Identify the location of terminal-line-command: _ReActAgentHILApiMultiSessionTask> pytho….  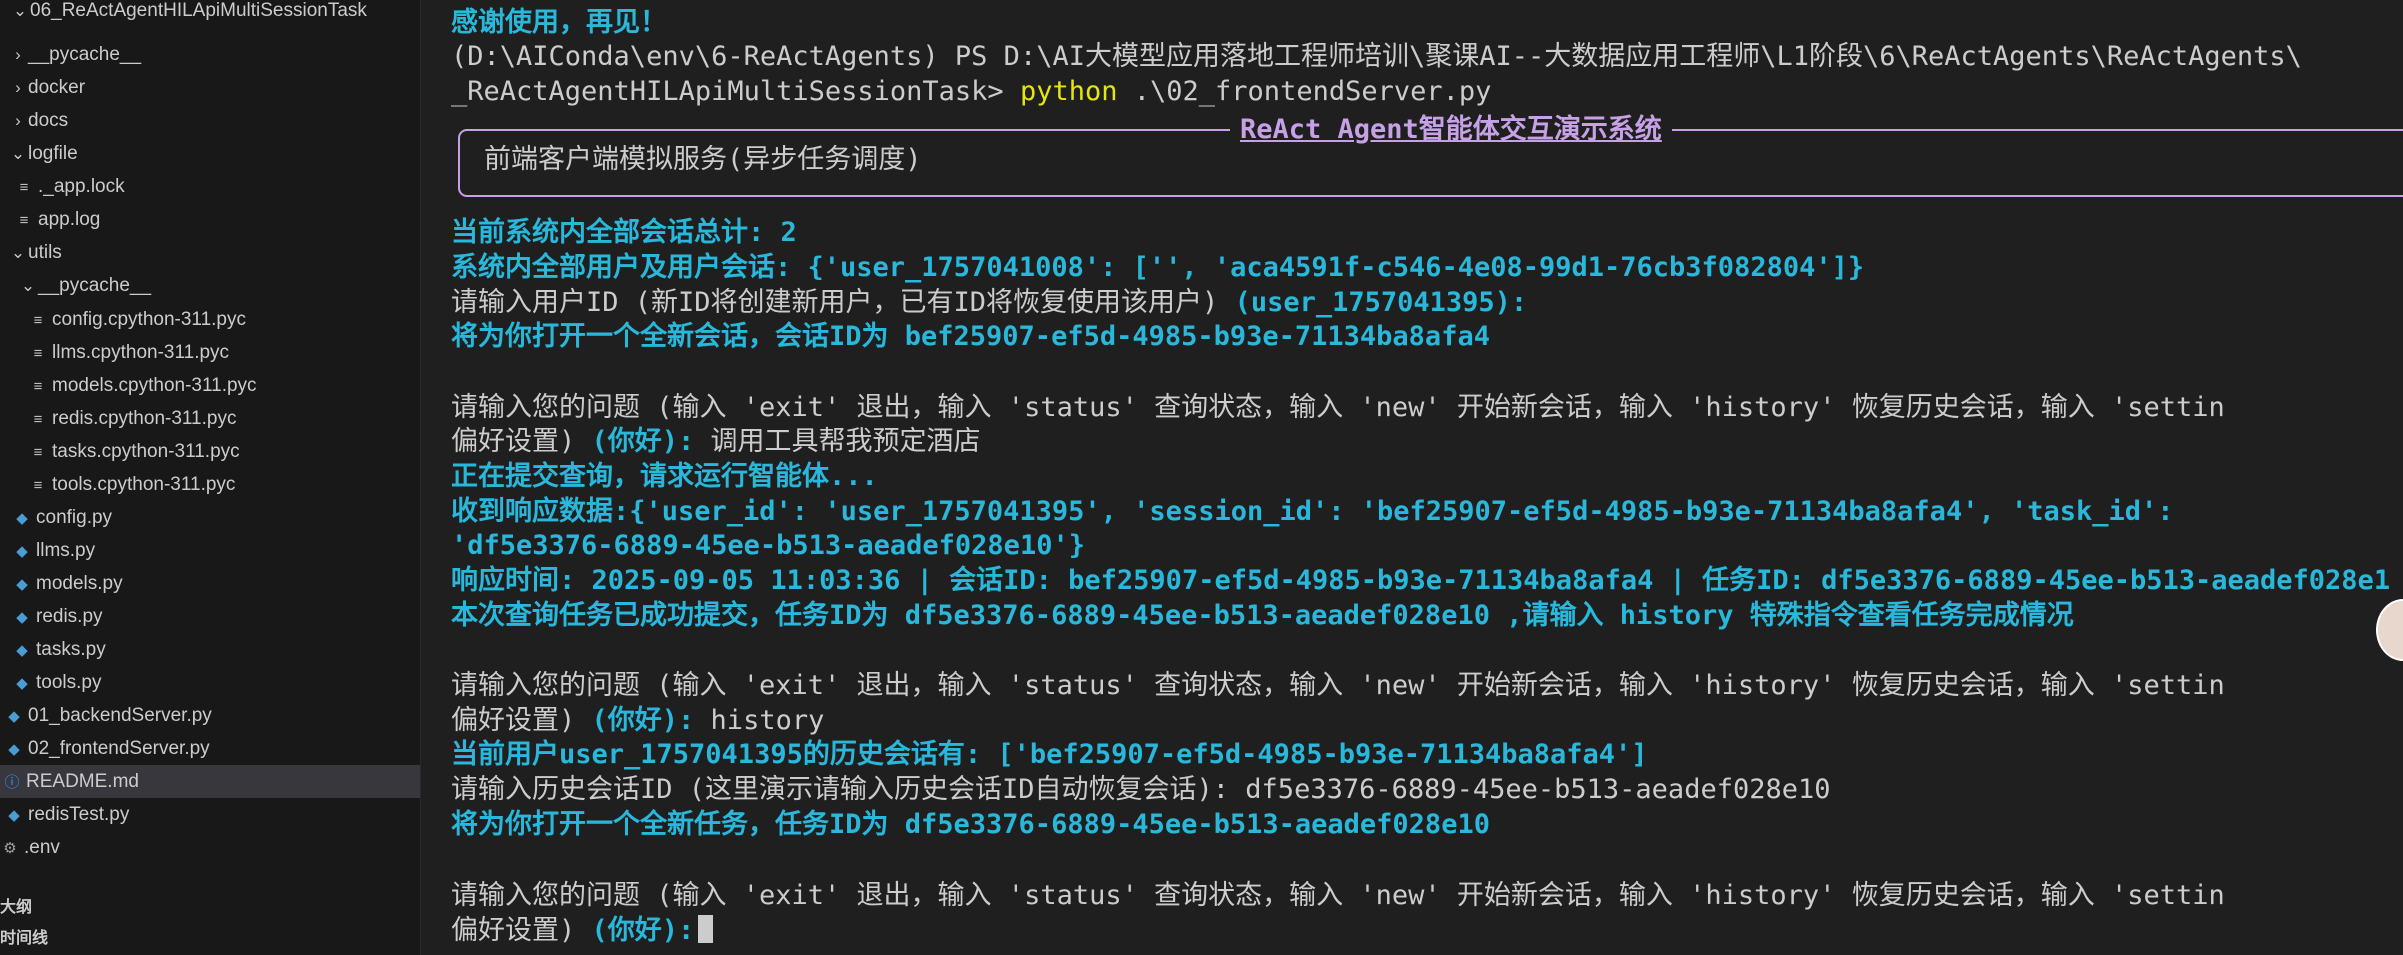
(971, 92).